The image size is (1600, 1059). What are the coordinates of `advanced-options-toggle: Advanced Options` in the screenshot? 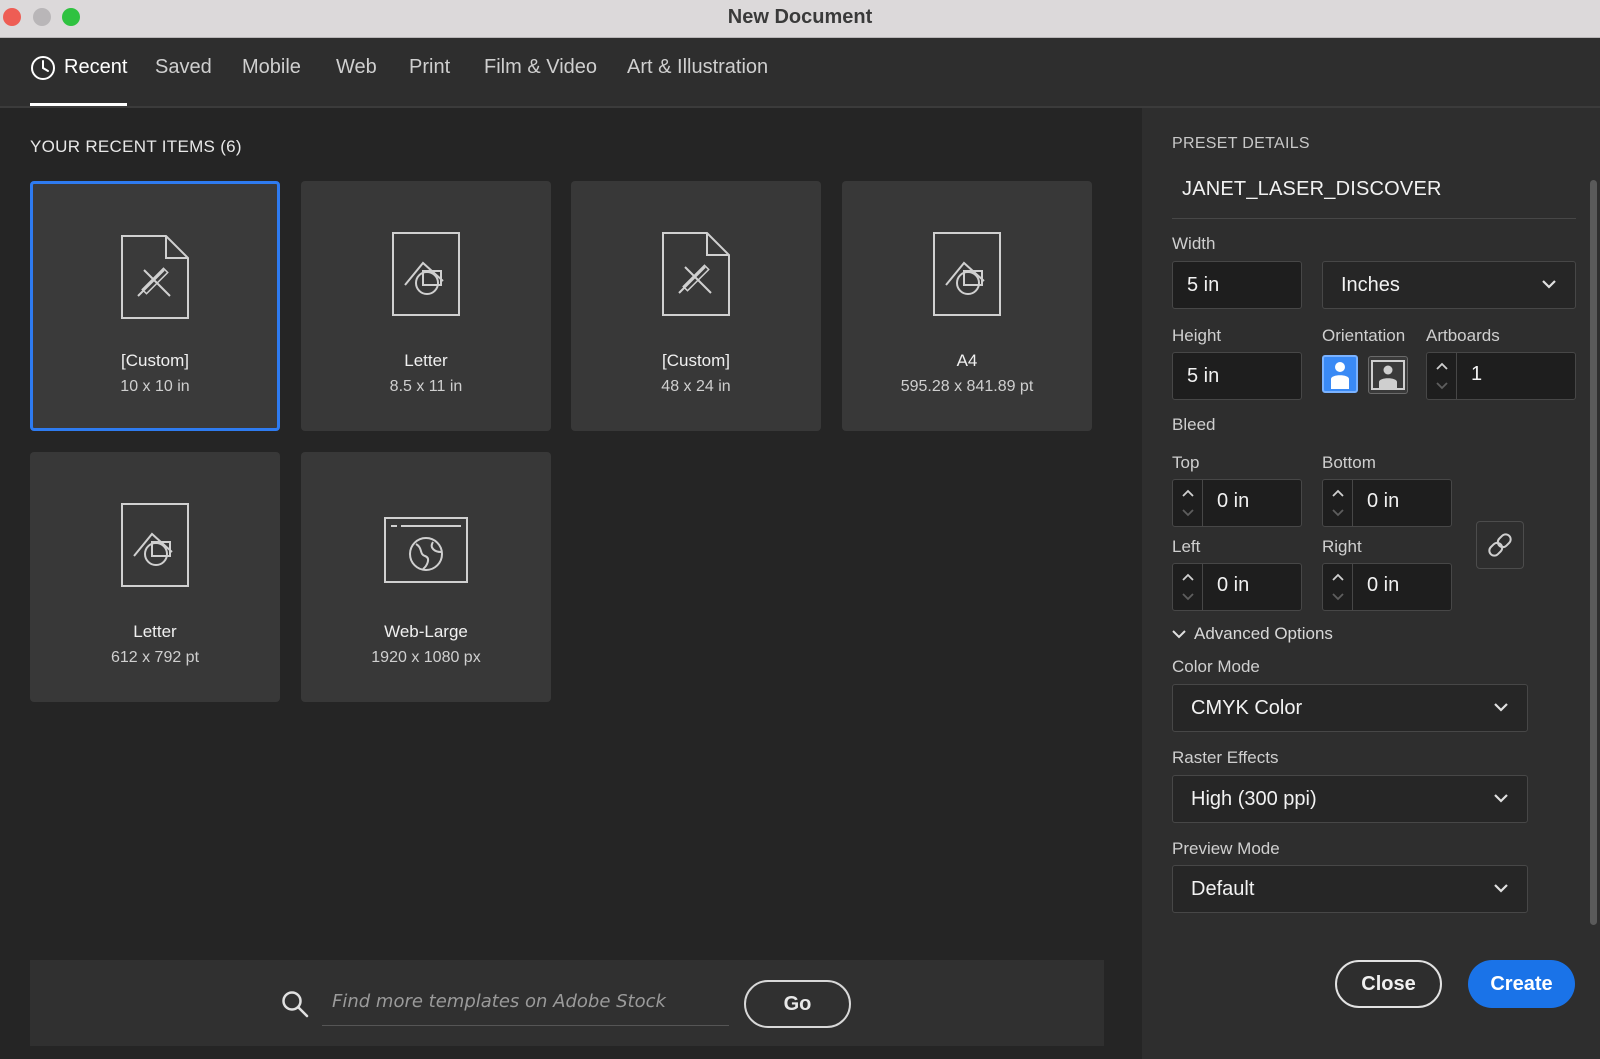 It's located at (1252, 634).